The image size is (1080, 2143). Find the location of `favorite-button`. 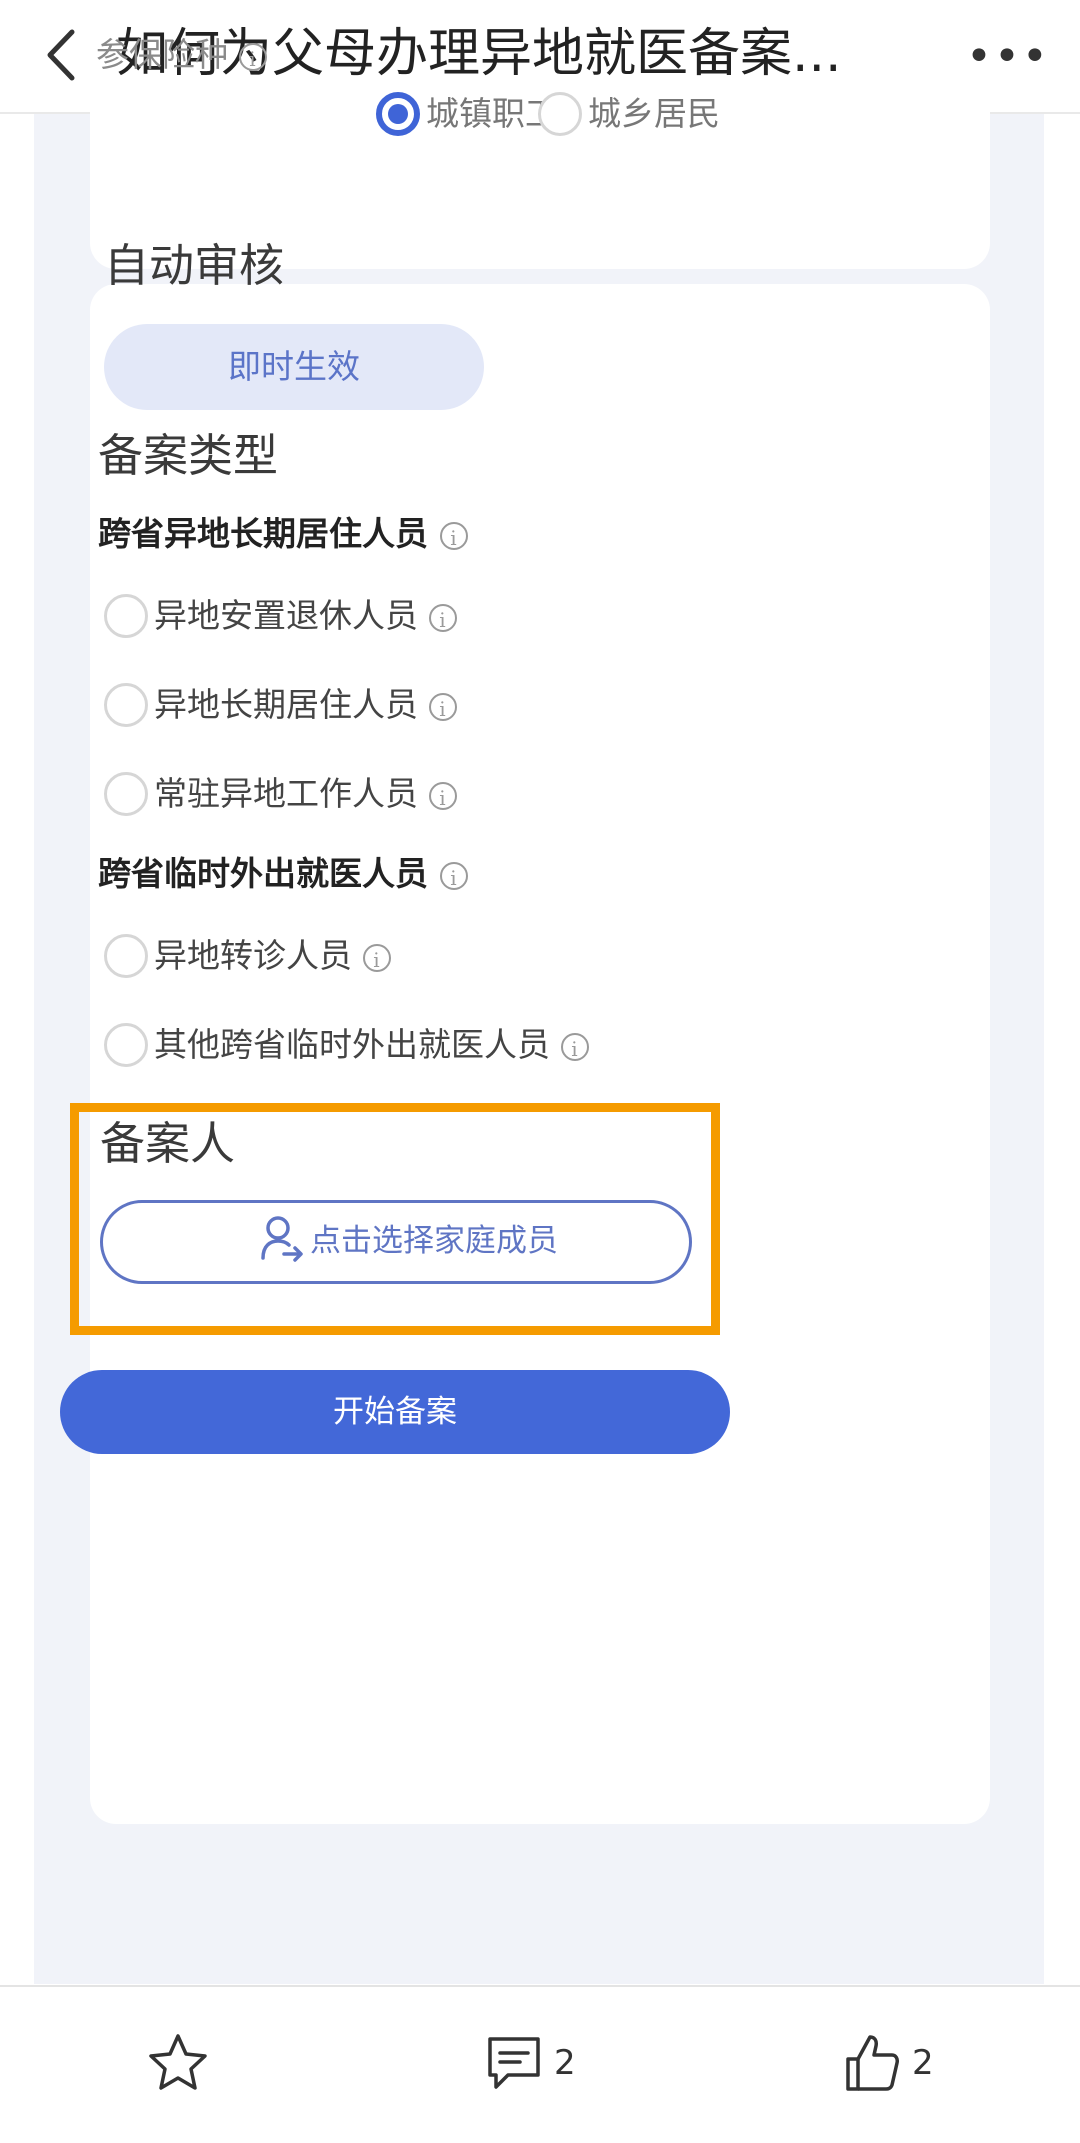

favorite-button is located at coordinates (178, 2063).